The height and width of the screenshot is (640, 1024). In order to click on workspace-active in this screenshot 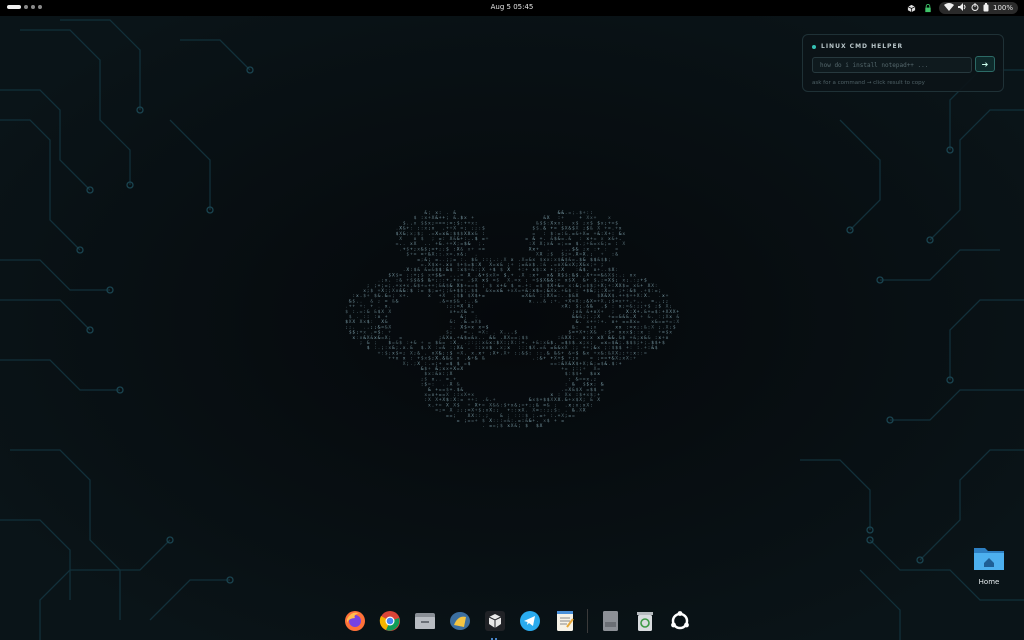, I will do `click(14, 7)`.